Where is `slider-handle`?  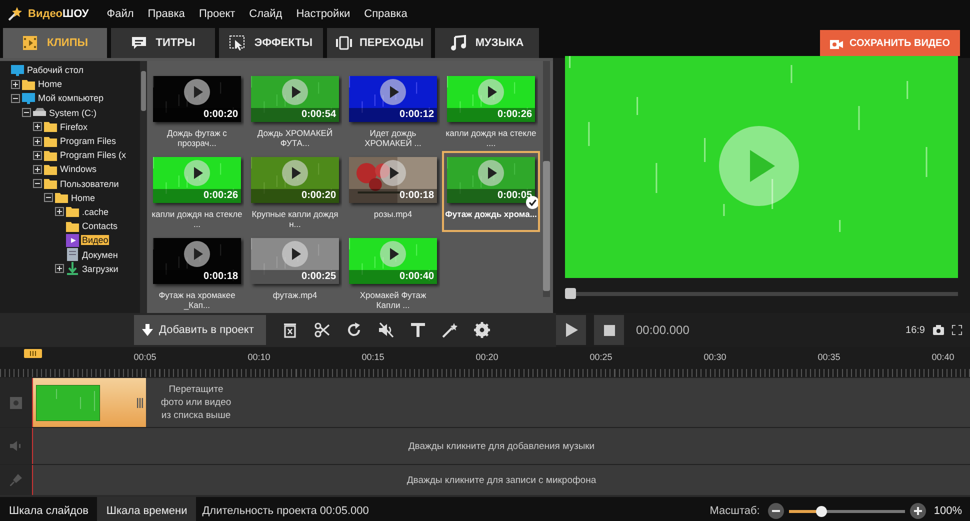
slider-handle is located at coordinates (822, 511).